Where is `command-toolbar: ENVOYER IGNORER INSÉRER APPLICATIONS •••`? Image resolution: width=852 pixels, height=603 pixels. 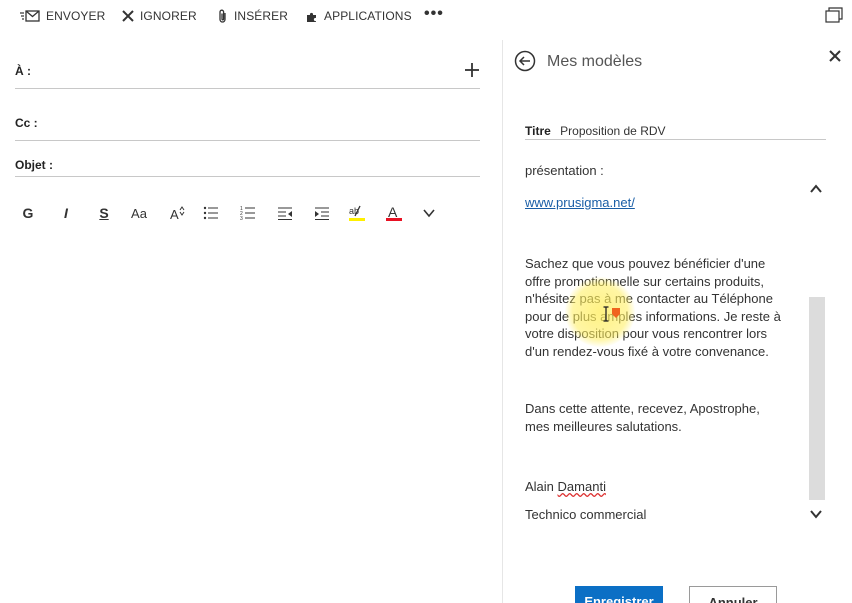 command-toolbar: ENVOYER IGNORER INSÉRER APPLICATIONS ••• is located at coordinates (426, 16).